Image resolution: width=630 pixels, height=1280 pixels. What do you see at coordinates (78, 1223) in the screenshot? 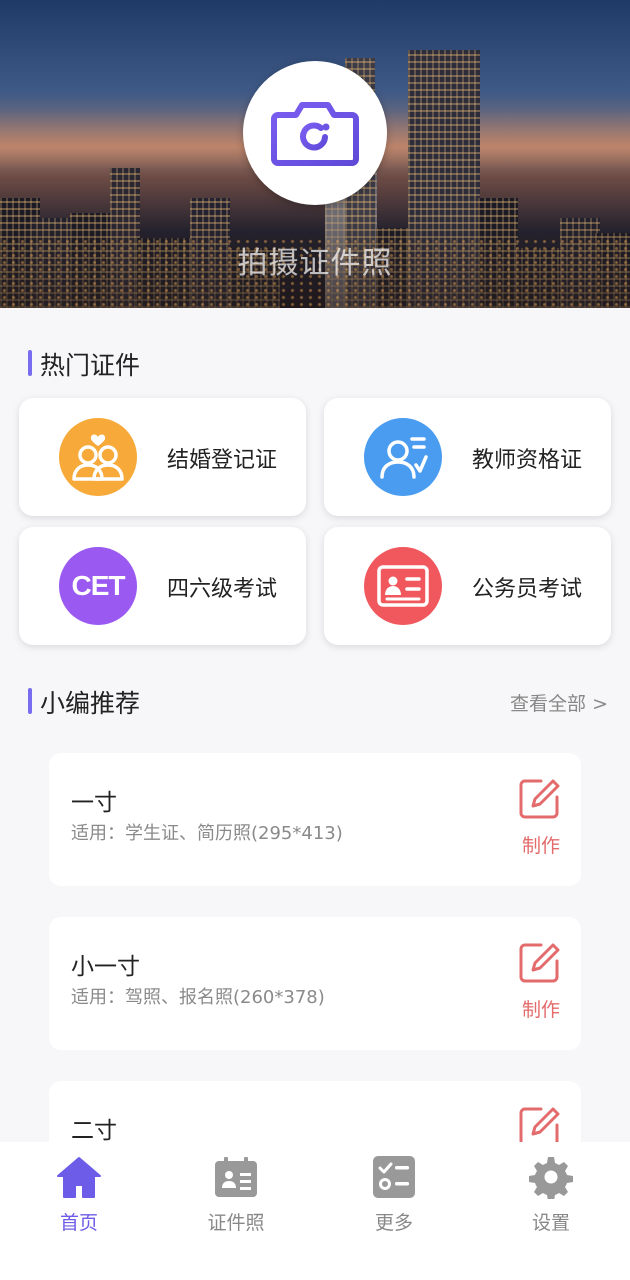
I see `nav-label: 首页` at bounding box center [78, 1223].